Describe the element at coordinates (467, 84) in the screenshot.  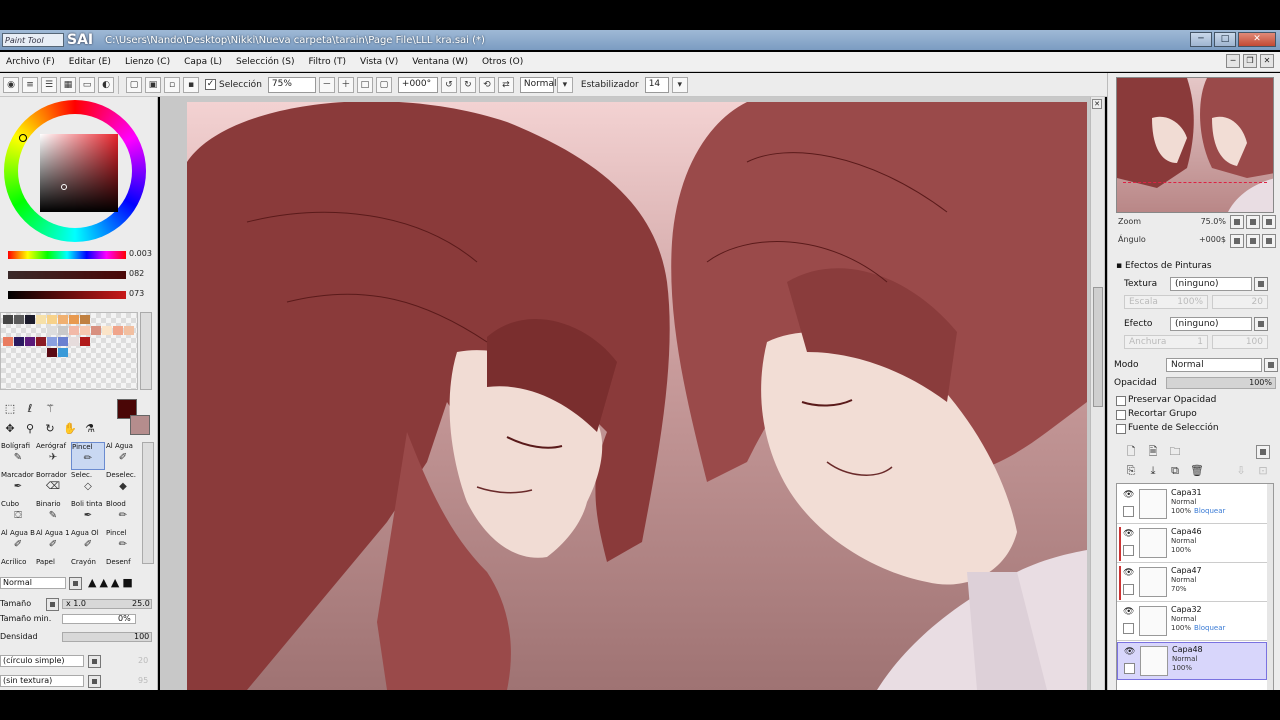
I see `rotate-right-icon: ↻` at that location.